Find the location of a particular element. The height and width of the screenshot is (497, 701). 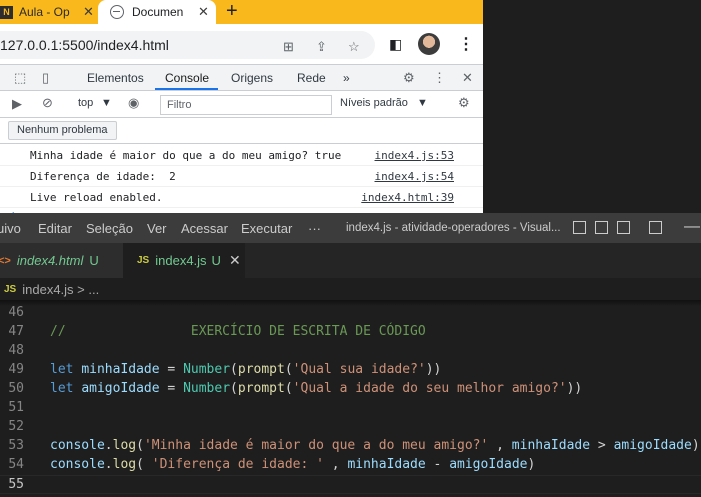

browser-tab-aula: N Aula - Op ✕ is located at coordinates (48, 12).